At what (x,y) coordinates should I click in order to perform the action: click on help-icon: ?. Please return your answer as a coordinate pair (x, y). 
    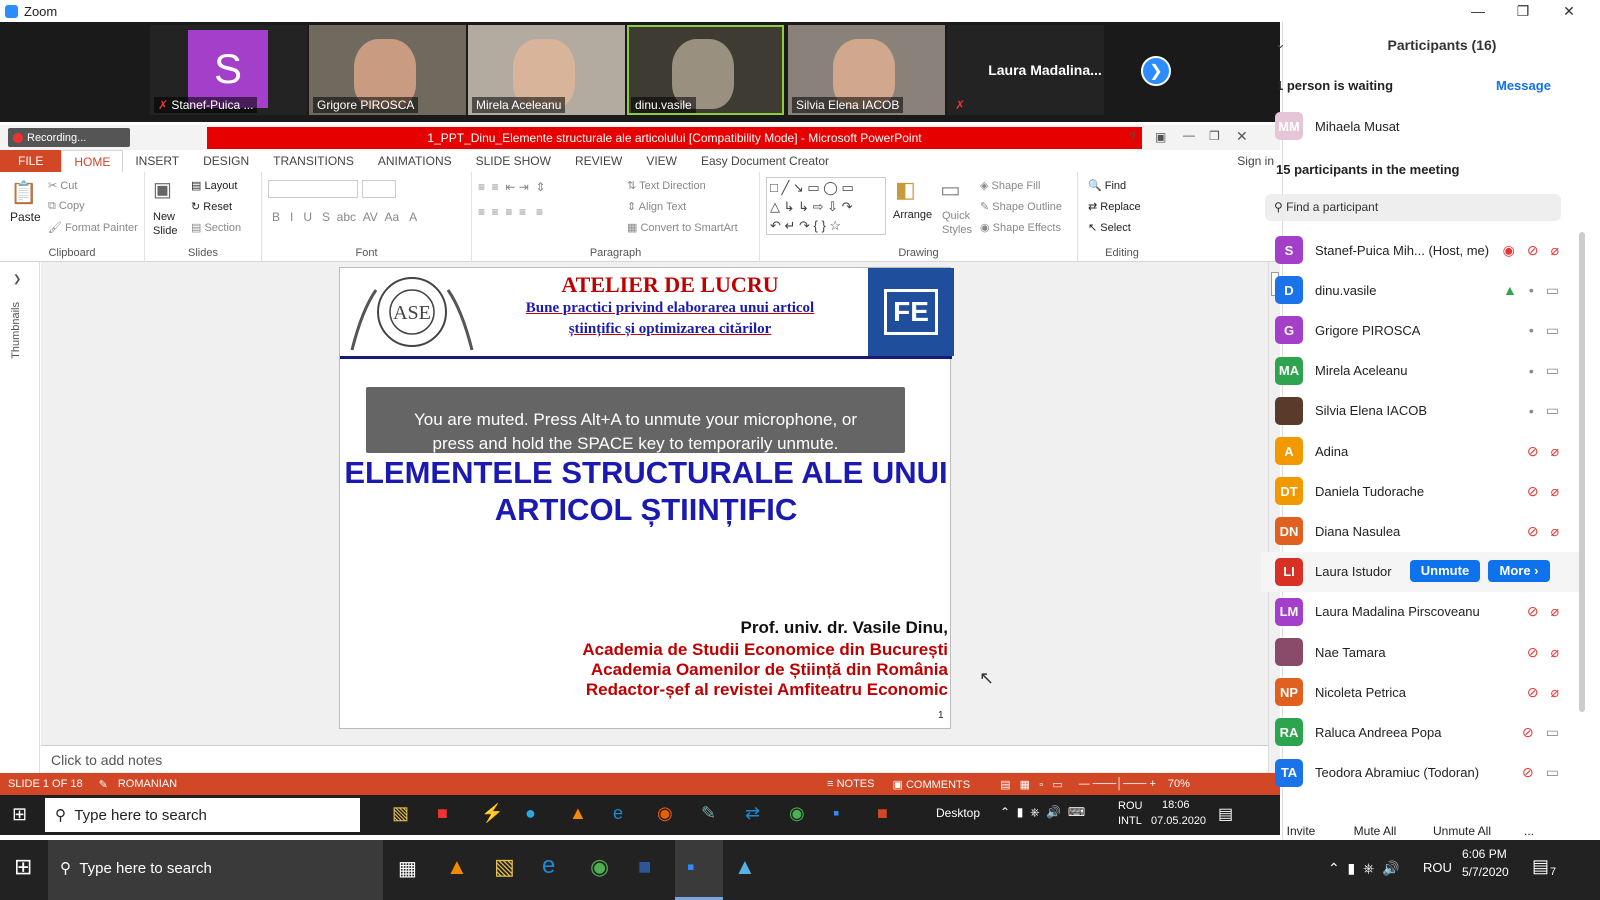
    Looking at the image, I should click on (1132, 137).